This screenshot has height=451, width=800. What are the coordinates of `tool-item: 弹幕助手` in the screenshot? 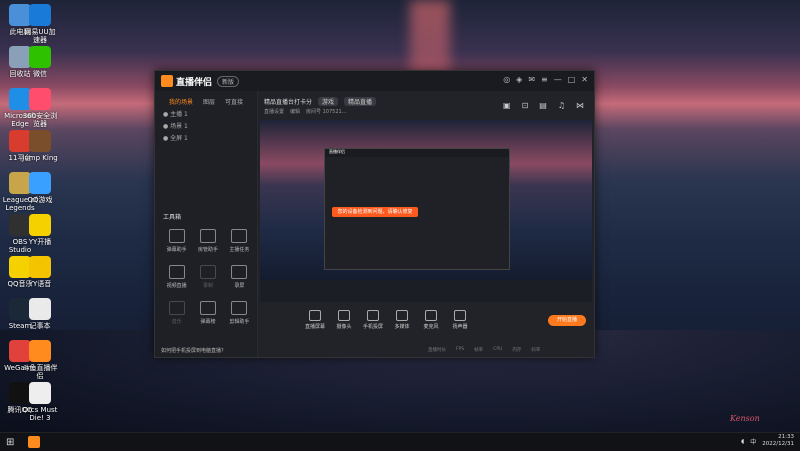 It's located at (176, 241).